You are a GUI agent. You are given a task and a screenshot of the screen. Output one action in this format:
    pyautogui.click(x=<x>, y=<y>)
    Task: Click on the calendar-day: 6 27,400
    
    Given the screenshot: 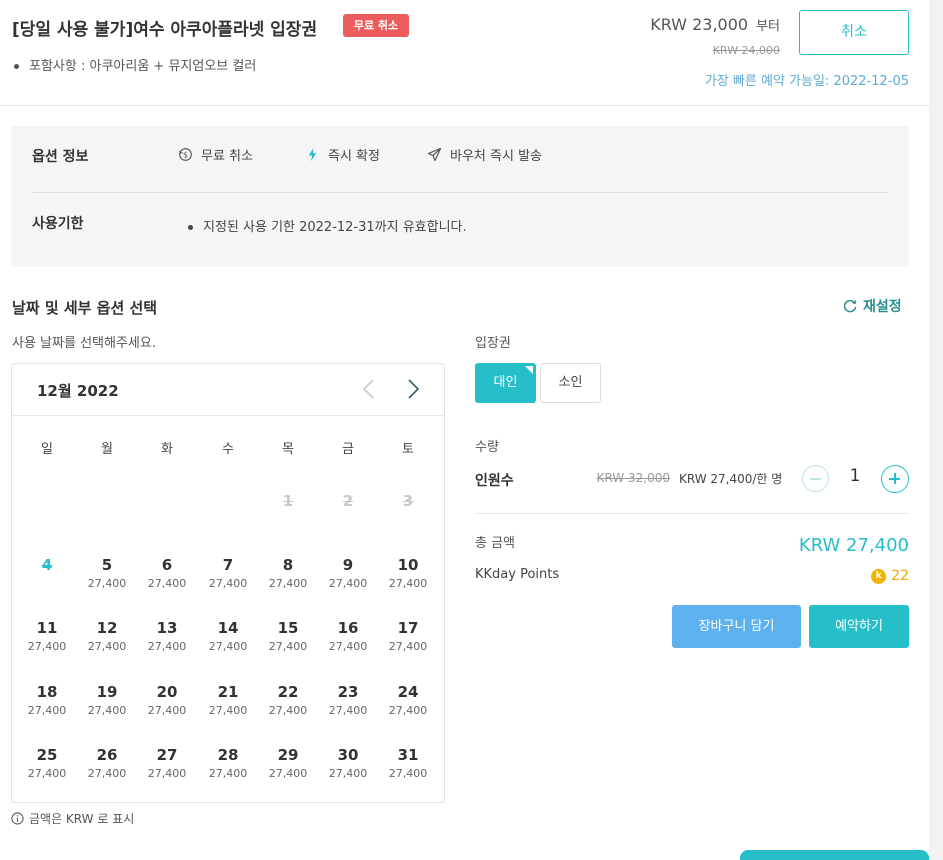 What is the action you would take?
    pyautogui.click(x=167, y=572)
    